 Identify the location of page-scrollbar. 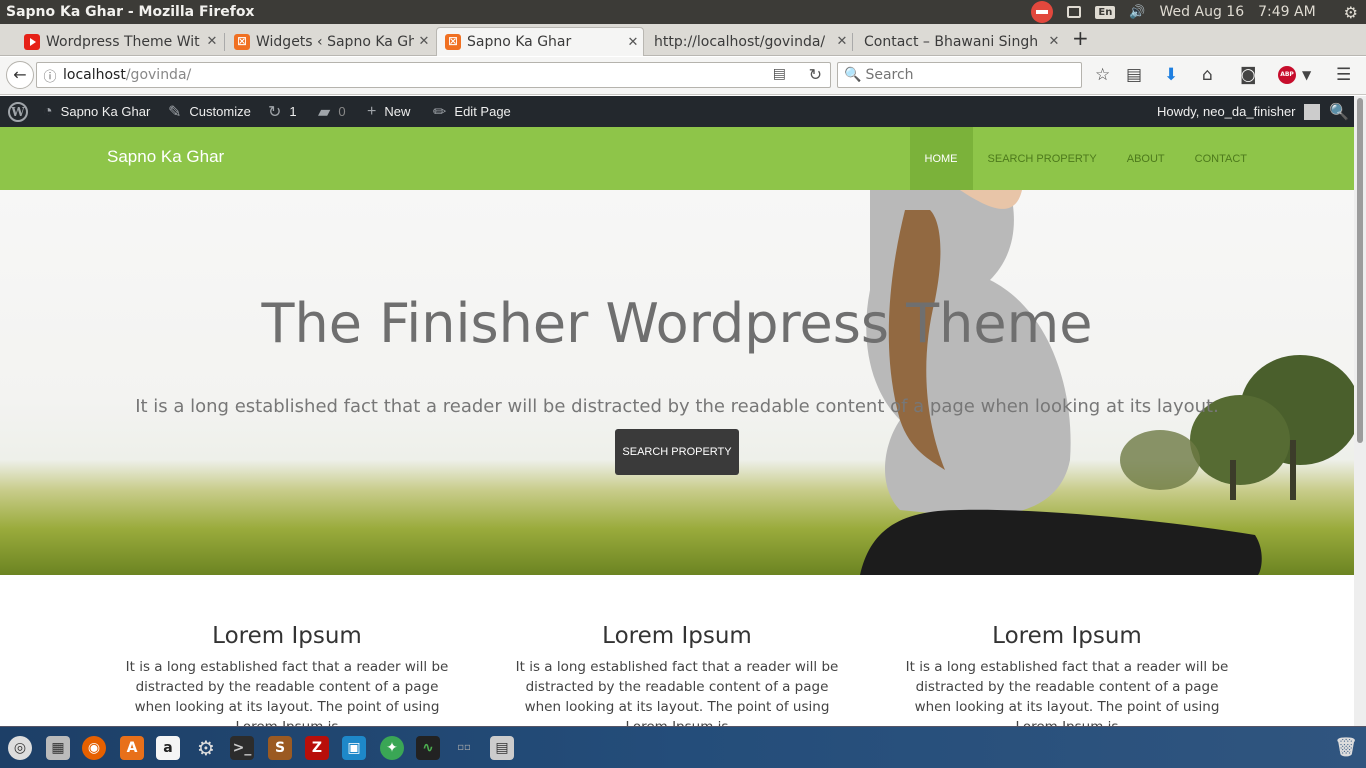
(1360, 411).